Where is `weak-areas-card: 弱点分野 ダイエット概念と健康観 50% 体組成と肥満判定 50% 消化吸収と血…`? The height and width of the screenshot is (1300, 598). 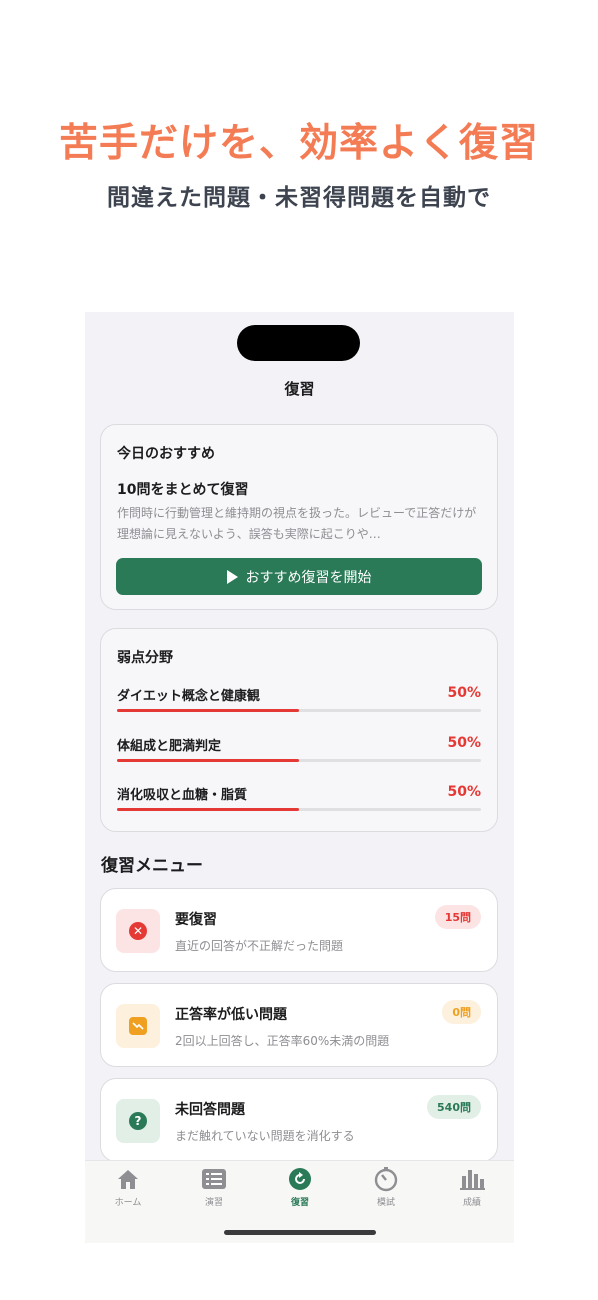 weak-areas-card: 弱点分野 ダイエット概念と健康観 50% 体組成と肥満判定 50% 消化吸収と血… is located at coordinates (299, 730).